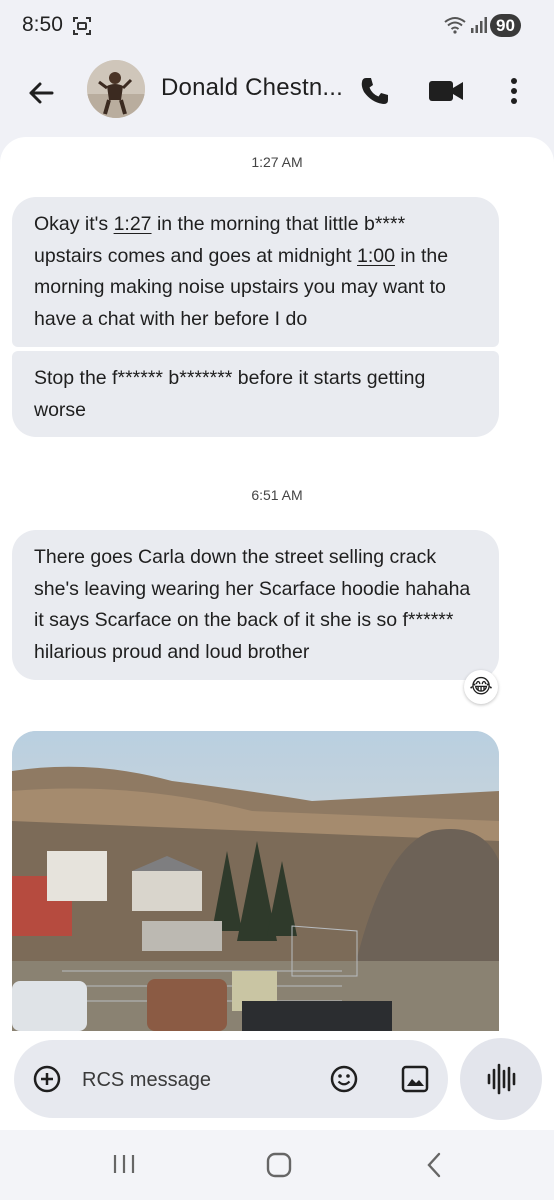 The width and height of the screenshot is (554, 1200). I want to click on reaction-laughing-emoji: 😂, so click(481, 687).